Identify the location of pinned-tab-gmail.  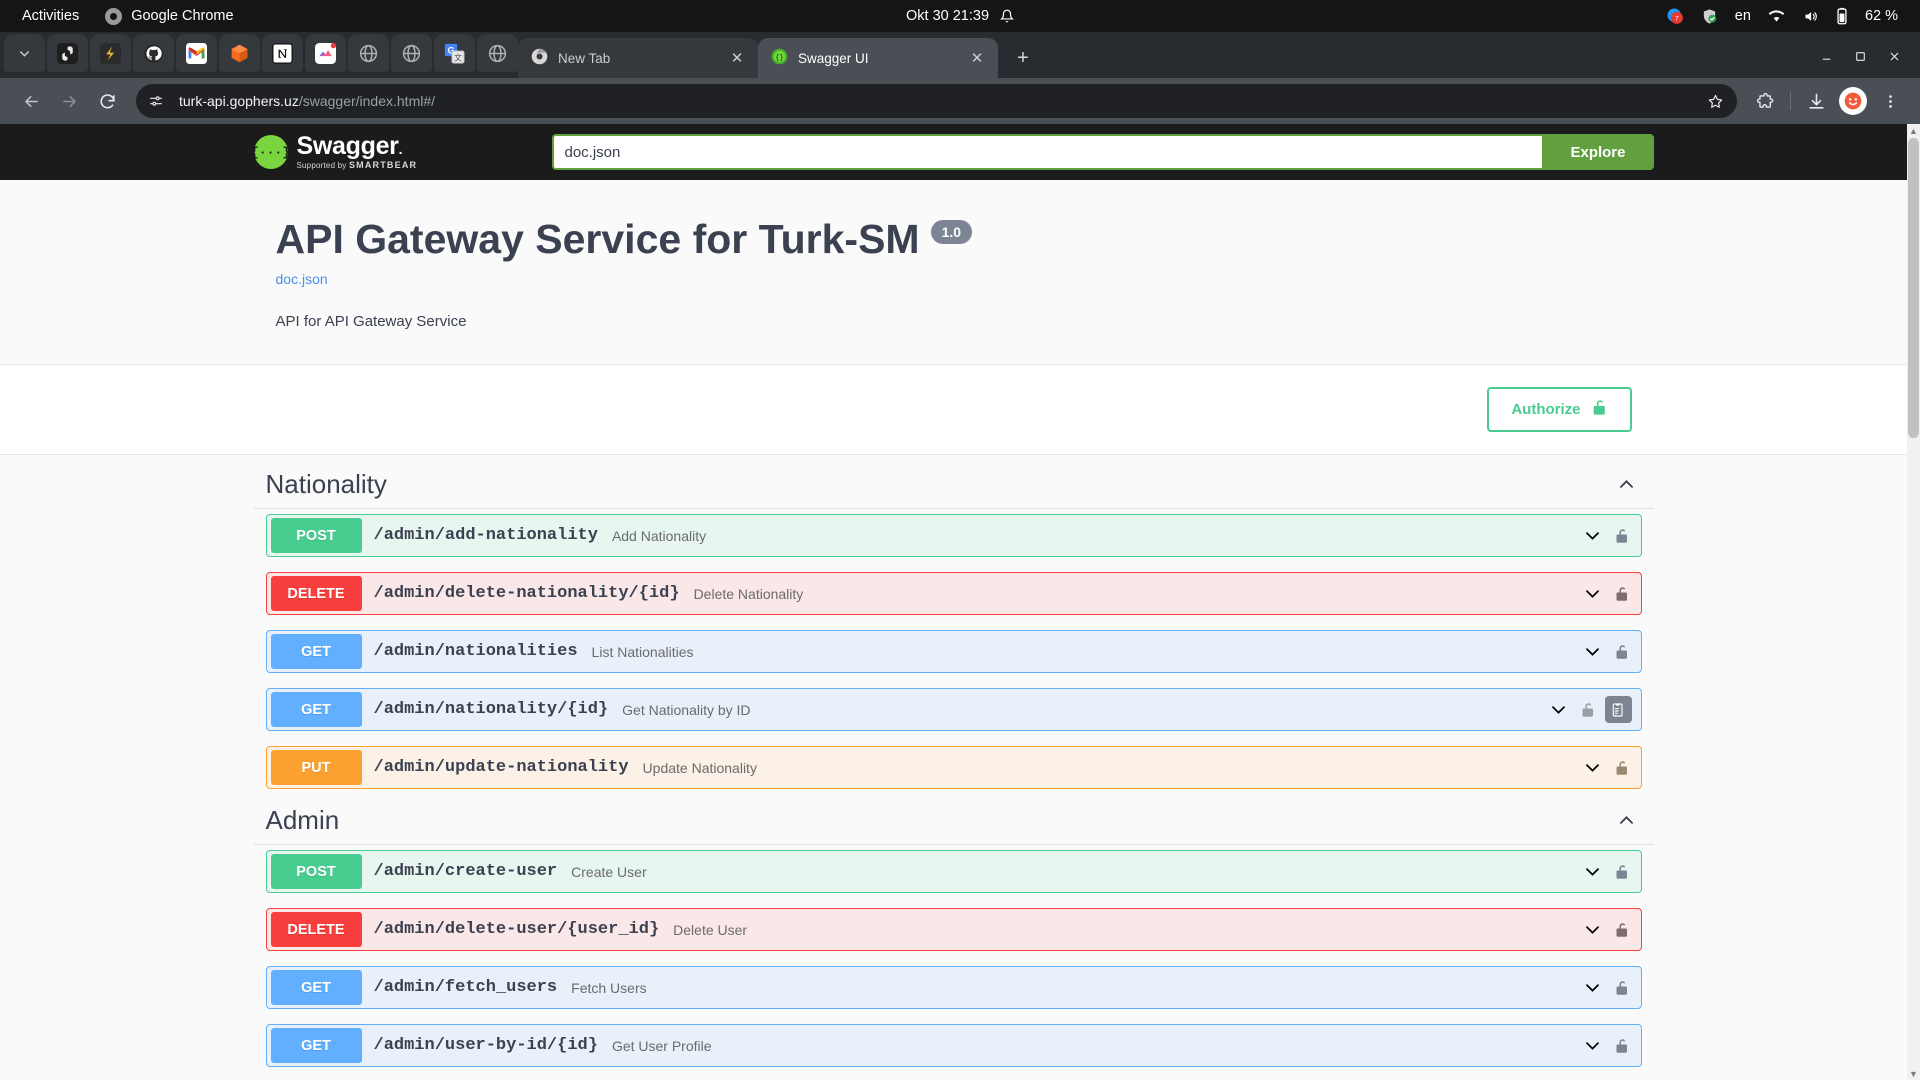
(196, 53).